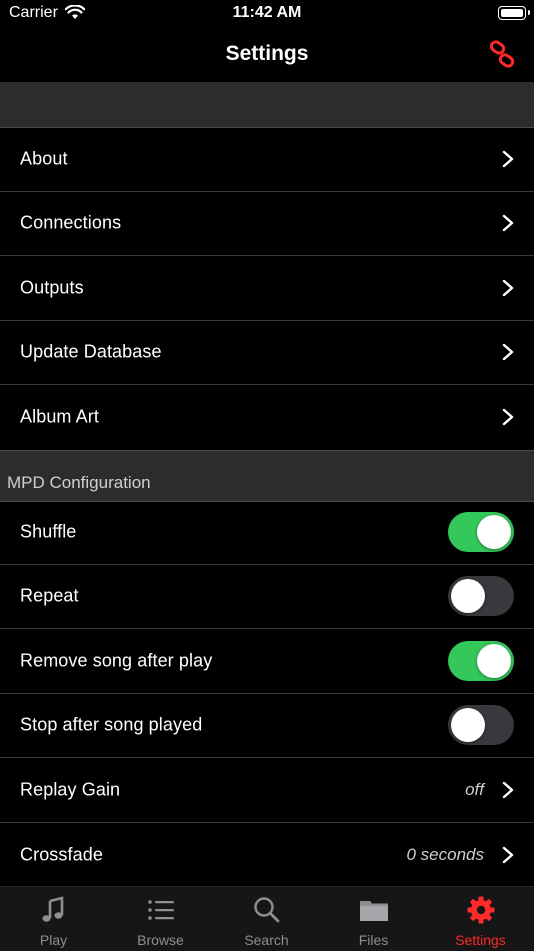 The image size is (534, 951). Describe the element at coordinates (481, 531) in the screenshot. I see `shuffle-toggle` at that location.